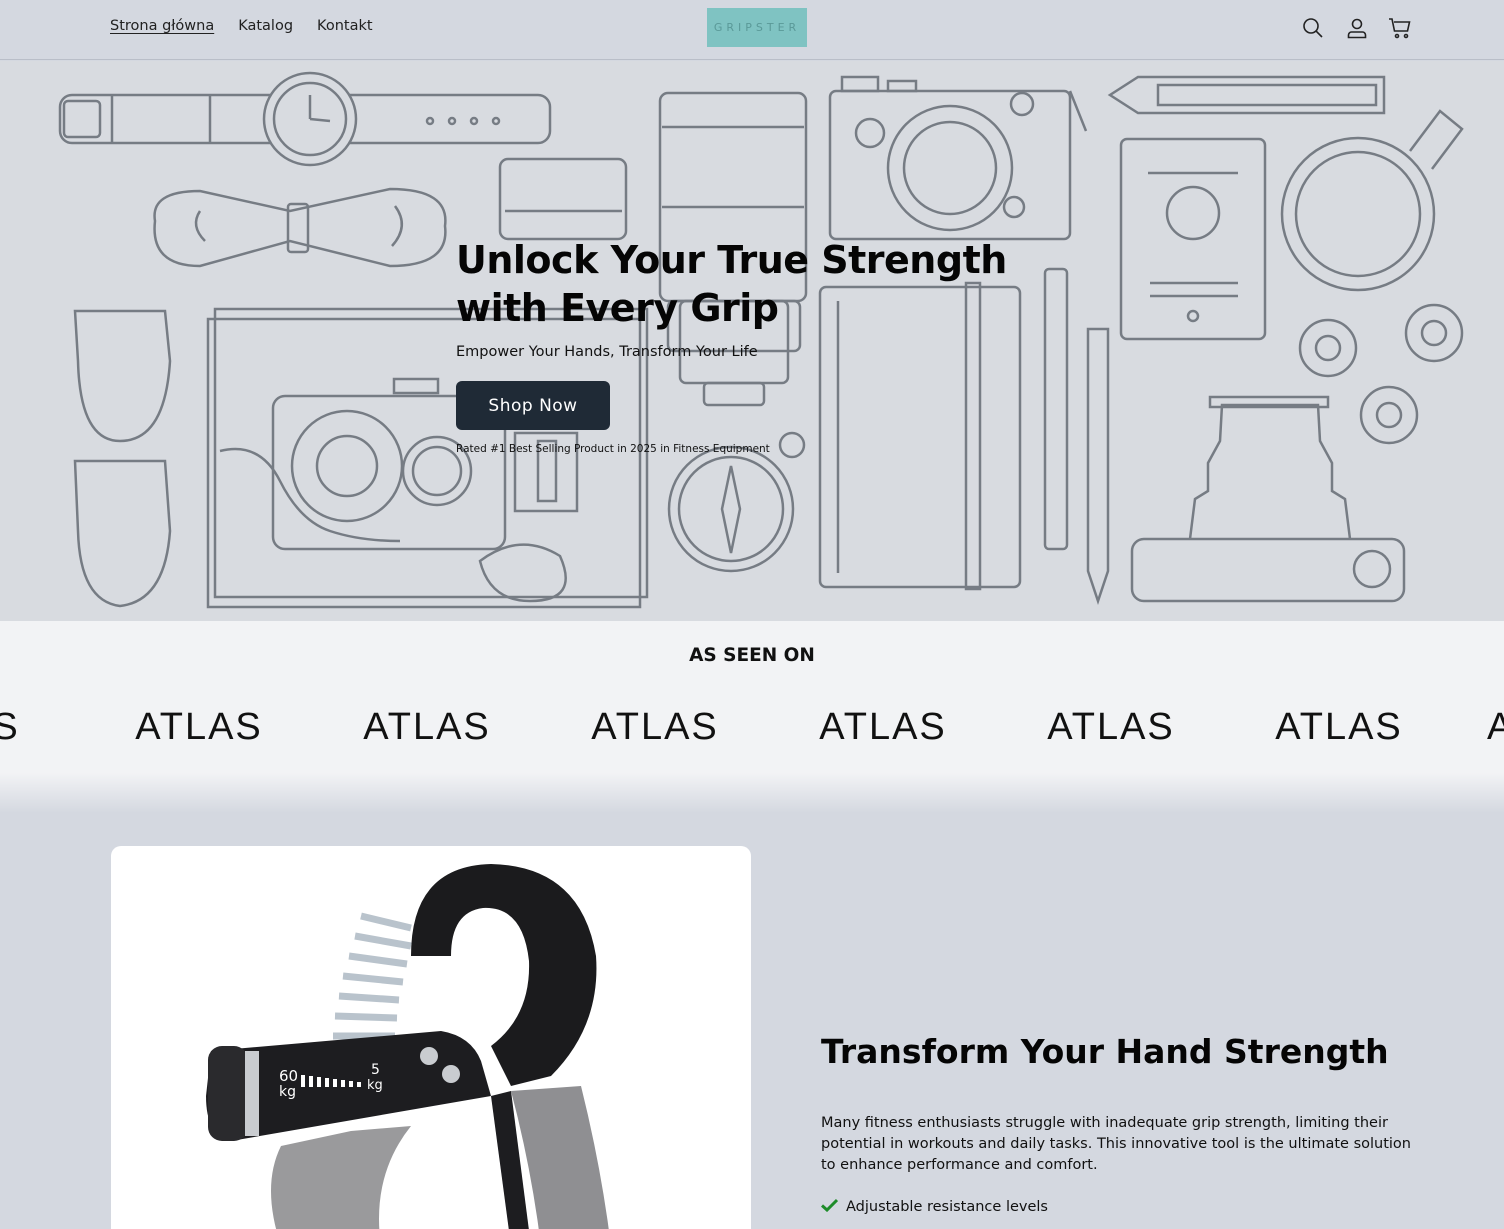 Image resolution: width=1504 pixels, height=1229 pixels. What do you see at coordinates (533, 405) in the screenshot?
I see `shop-now-button: Shop Now` at bounding box center [533, 405].